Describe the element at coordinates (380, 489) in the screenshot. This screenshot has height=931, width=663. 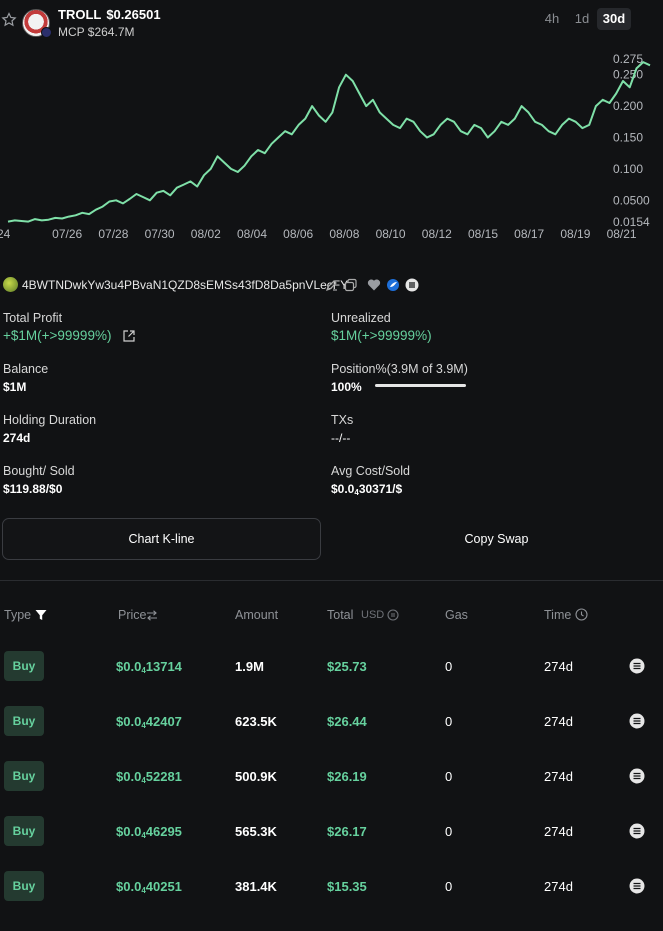
I see `avg-cost-rest: 30371/$` at that location.